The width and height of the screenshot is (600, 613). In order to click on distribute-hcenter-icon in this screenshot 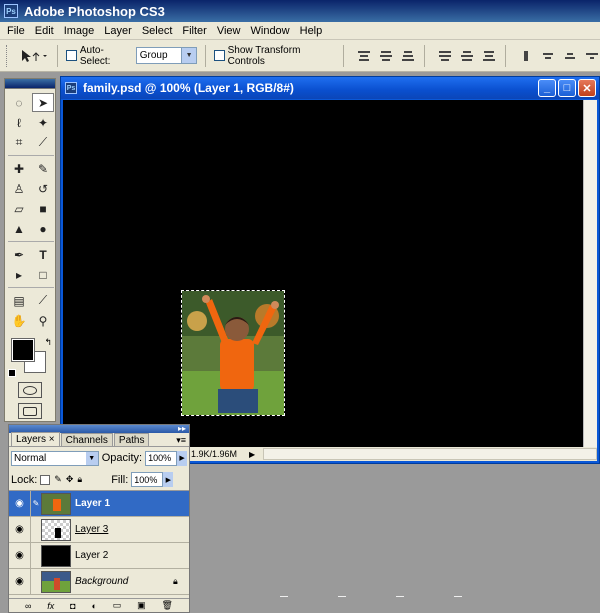, I will do `click(548, 56)`.